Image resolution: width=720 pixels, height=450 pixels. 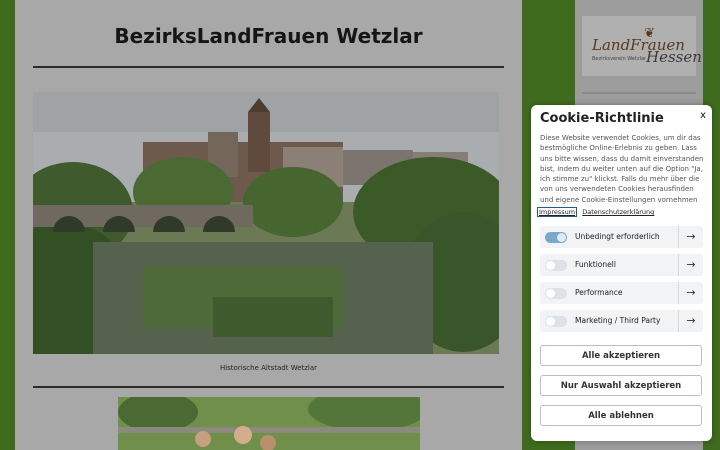 What do you see at coordinates (268, 368) in the screenshot?
I see `image-caption: Historische Altstadt Wetzlar` at bounding box center [268, 368].